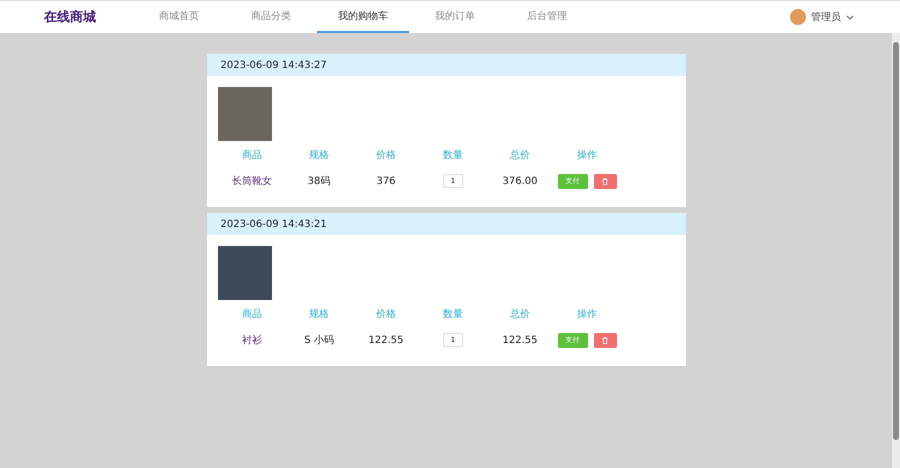 The height and width of the screenshot is (468, 900). What do you see at coordinates (252, 340) in the screenshot?
I see `product-link: 衬衫` at bounding box center [252, 340].